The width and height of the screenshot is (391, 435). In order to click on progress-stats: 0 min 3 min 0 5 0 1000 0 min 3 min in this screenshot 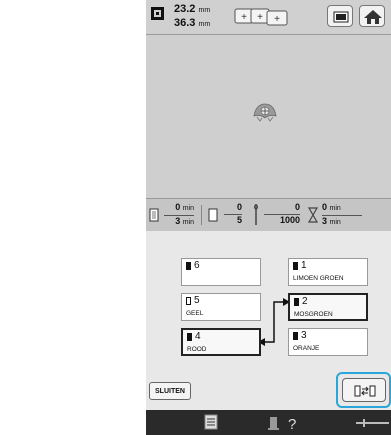, I will do `click(268, 215)`.